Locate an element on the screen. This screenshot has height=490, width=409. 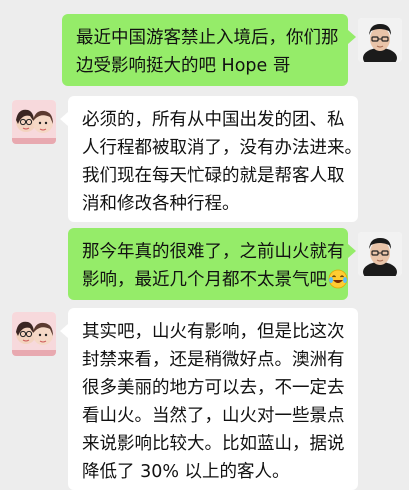
message-line: 影响，最近几个月都不太景气吧 is located at coordinates (215, 280).